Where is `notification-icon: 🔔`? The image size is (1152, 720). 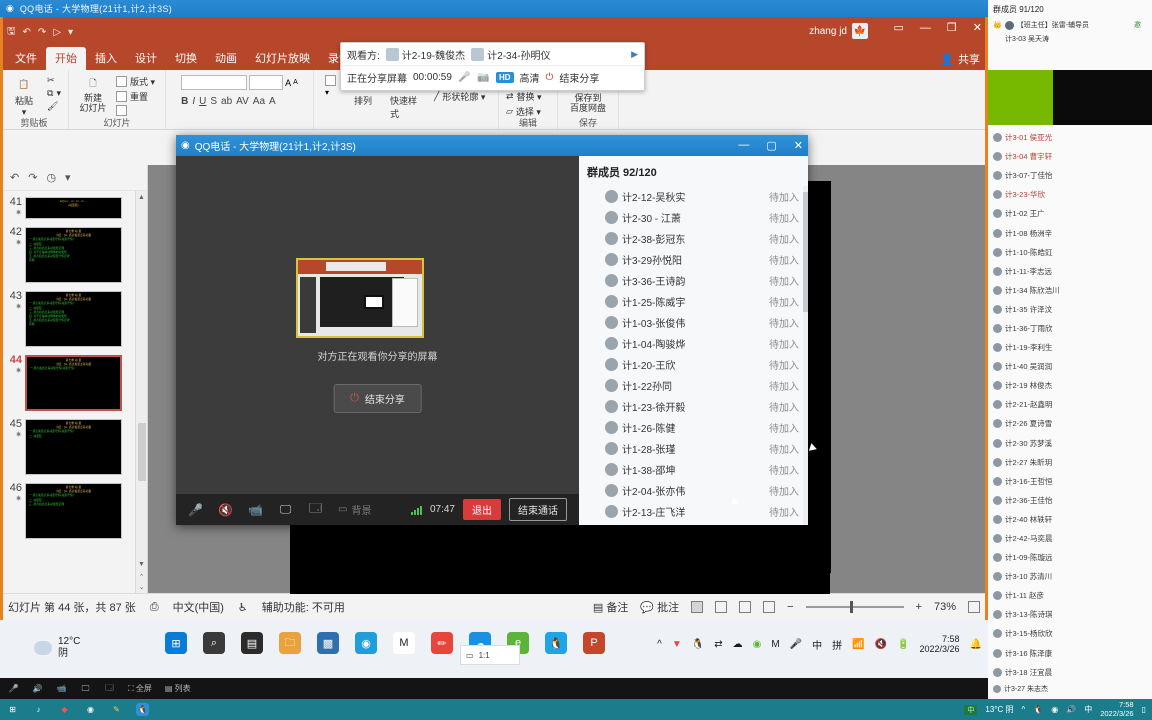
notification-icon: 🔔 is located at coordinates (976, 644).